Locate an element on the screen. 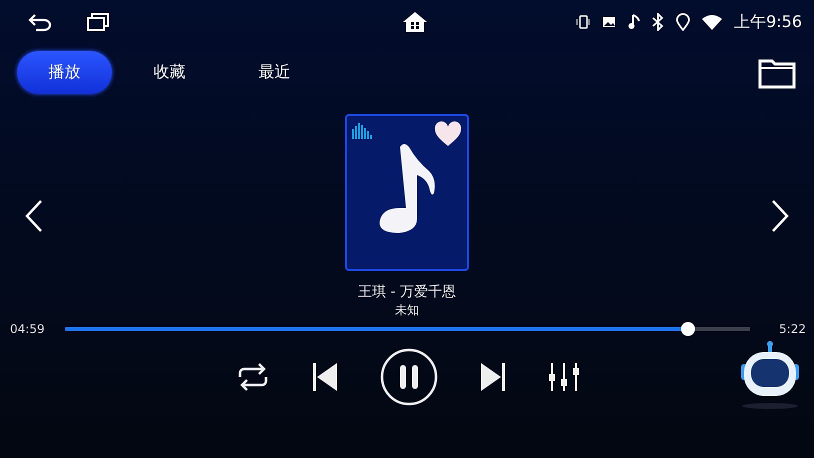  windows-icon is located at coordinates (98, 22).